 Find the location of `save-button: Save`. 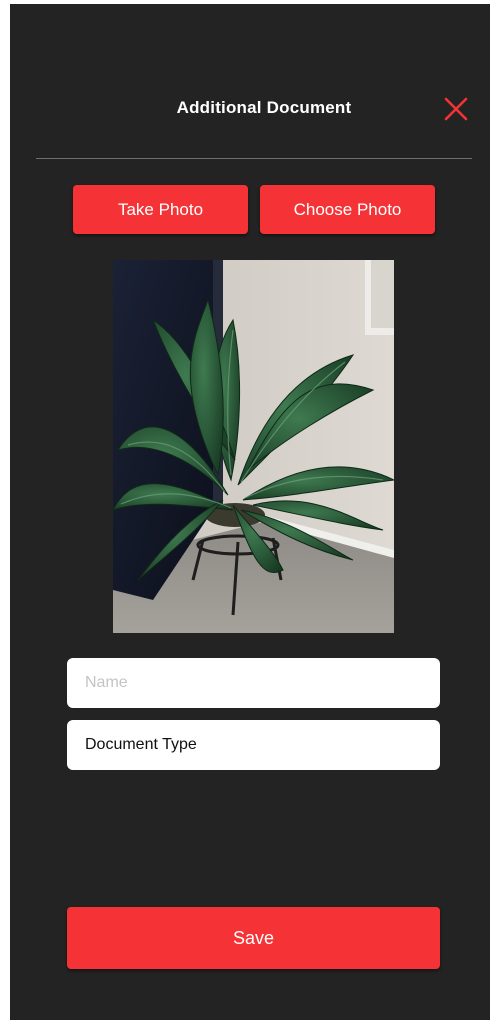

save-button: Save is located at coordinates (253, 938).